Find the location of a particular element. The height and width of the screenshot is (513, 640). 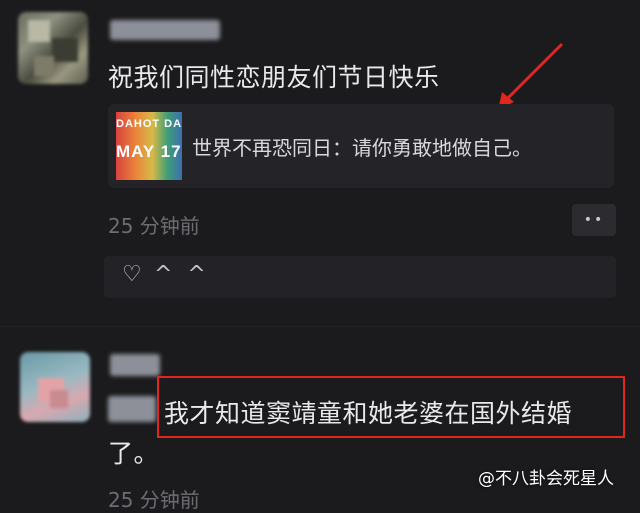

reaction-bar: ♡ ^ ^ is located at coordinates (360, 277).